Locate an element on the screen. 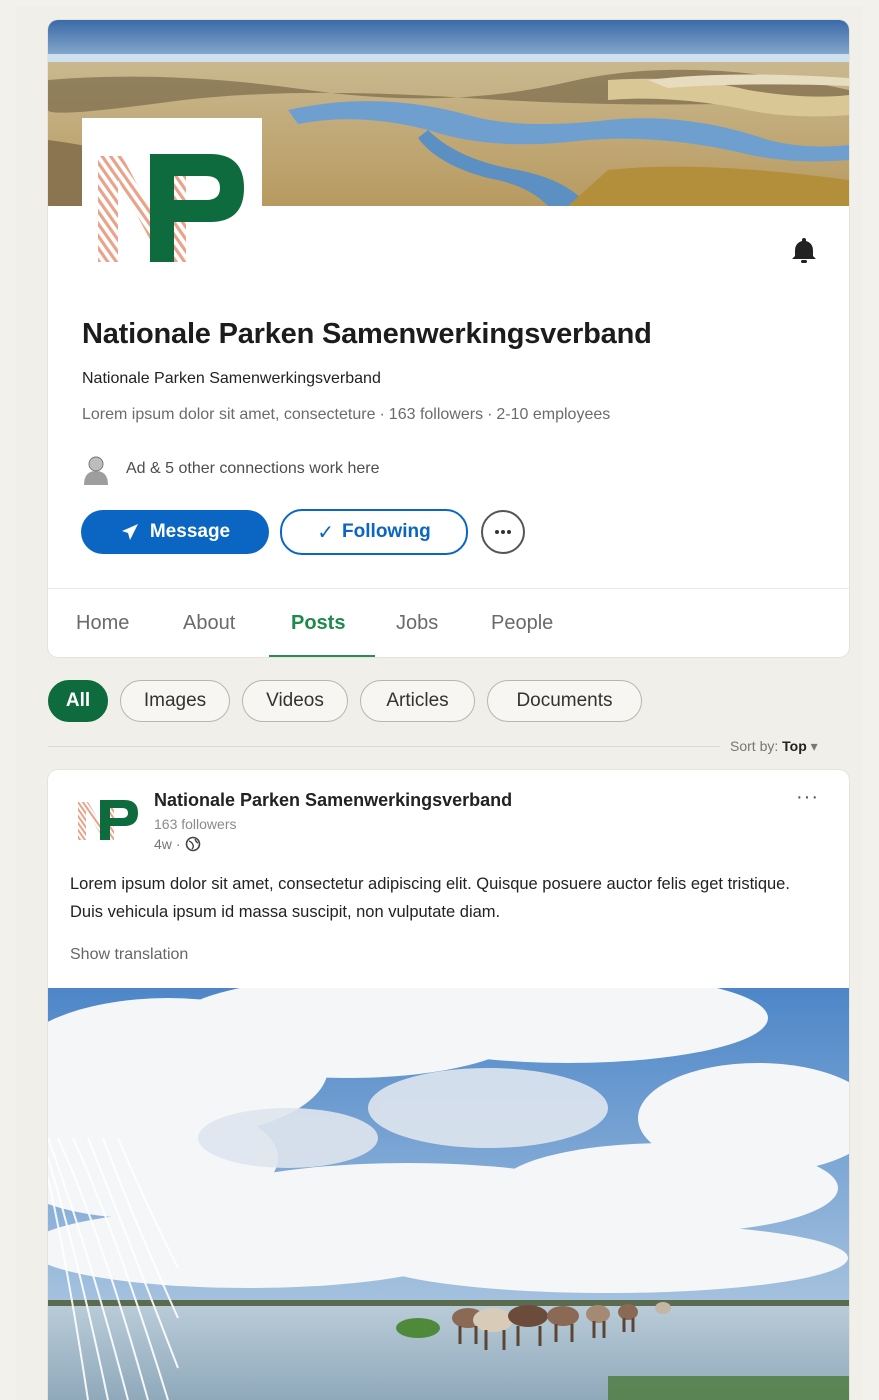 This screenshot has height=1400, width=879. post-author-followers: 163 followers is located at coordinates (195, 824).